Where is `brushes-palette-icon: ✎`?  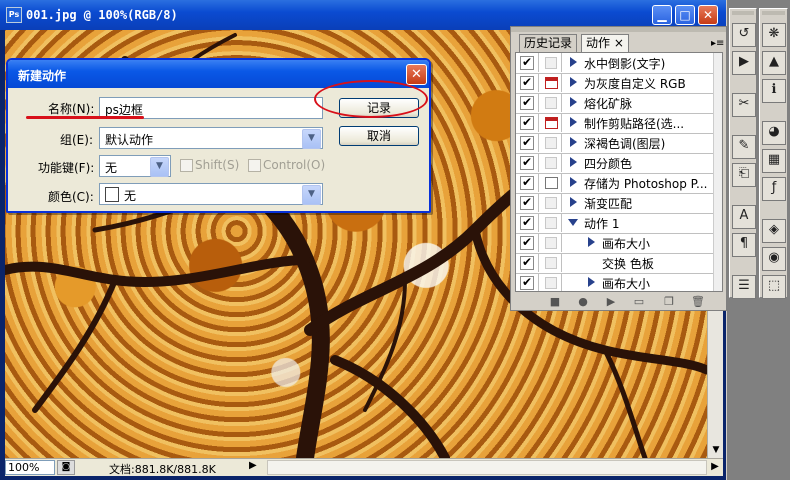
brushes-palette-icon: ✎ is located at coordinates (744, 147).